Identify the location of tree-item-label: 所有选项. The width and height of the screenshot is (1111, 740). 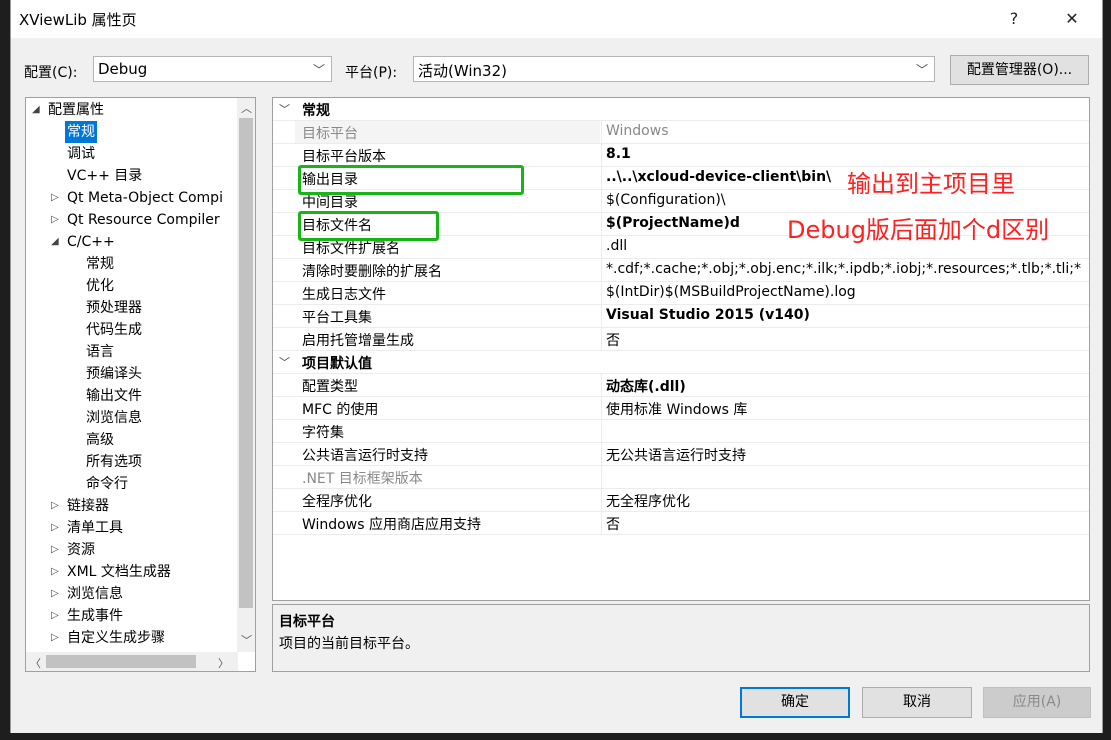
(114, 462).